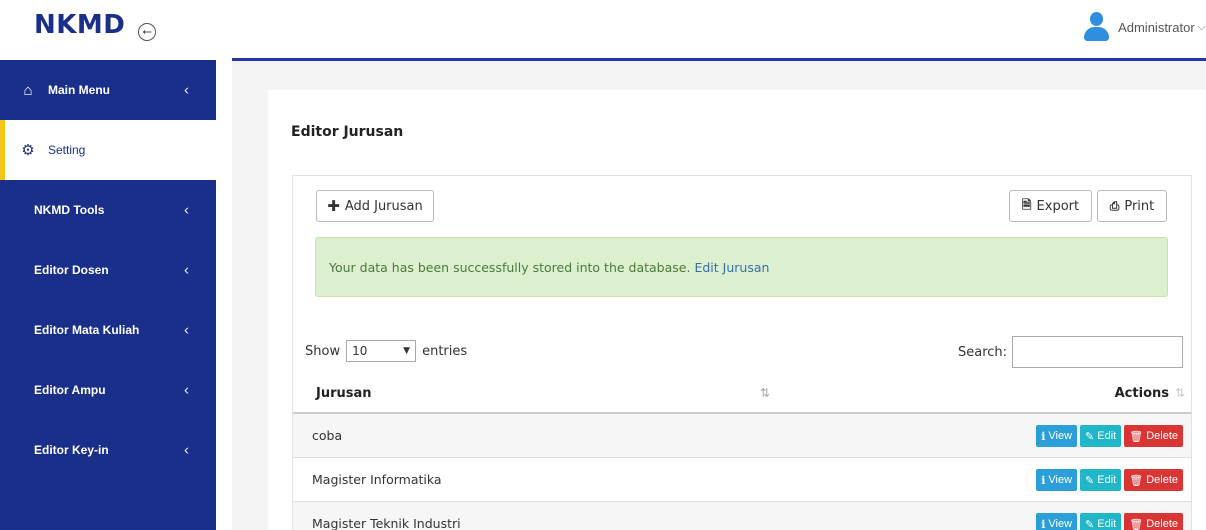  What do you see at coordinates (1156, 27) in the screenshot?
I see `user-name: Administrator` at bounding box center [1156, 27].